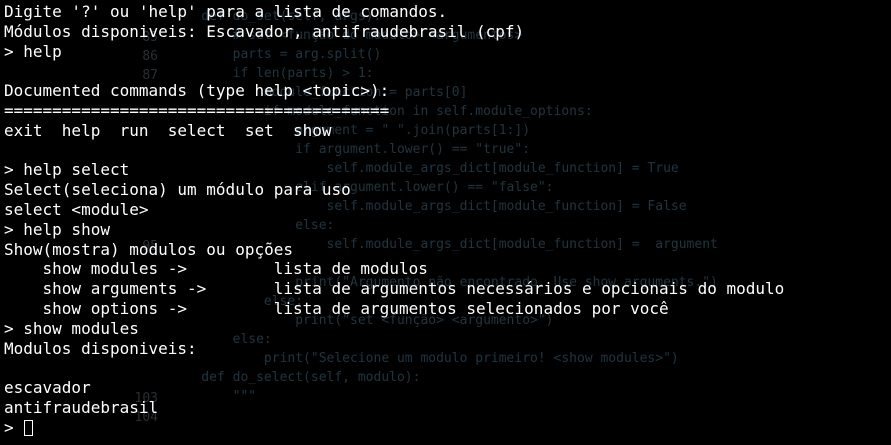 The image size is (891, 445). What do you see at coordinates (33, 51) in the screenshot?
I see `terminal-line: > help` at bounding box center [33, 51].